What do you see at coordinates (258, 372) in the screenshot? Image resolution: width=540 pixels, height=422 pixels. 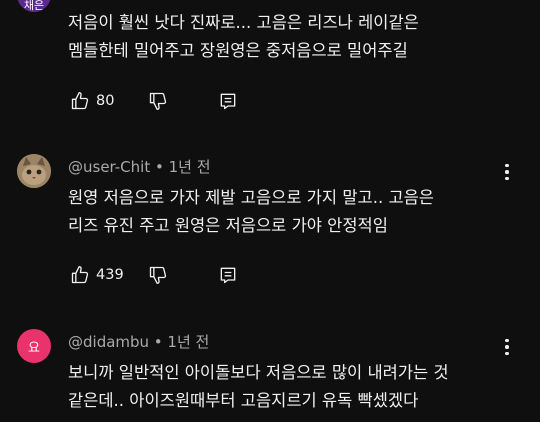 I see `comment-line: 보니까 일반적인 아이돌보다 저음으로 많이 내려가는 것` at bounding box center [258, 372].